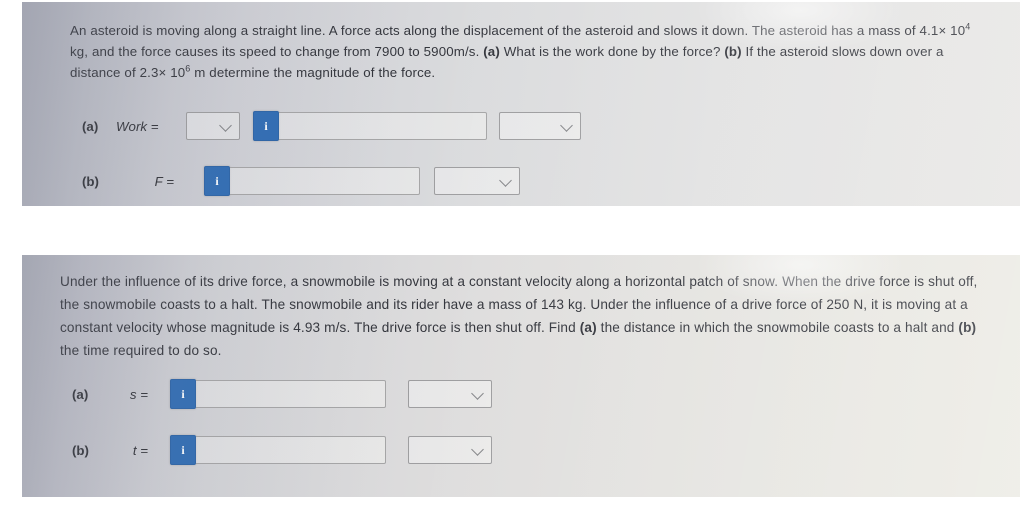 This screenshot has width=1032, height=520. I want to click on answer-row-asteroid-b: (b) F = i, so click(301, 181).